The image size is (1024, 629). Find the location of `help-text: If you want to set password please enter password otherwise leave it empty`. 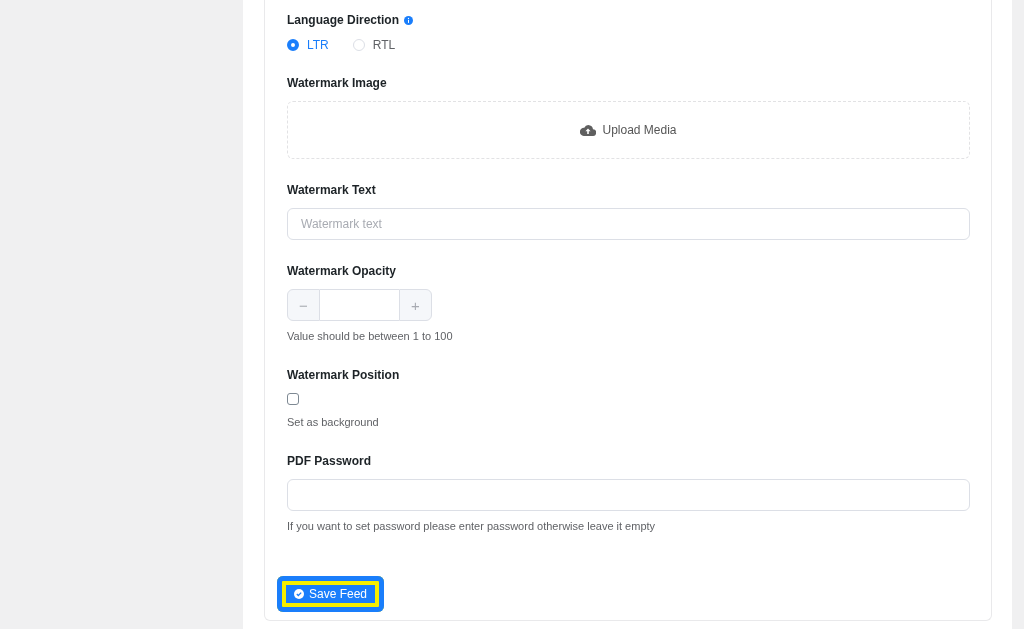

help-text: If you want to set password please enter password otherwise leave it empty is located at coordinates (471, 526).